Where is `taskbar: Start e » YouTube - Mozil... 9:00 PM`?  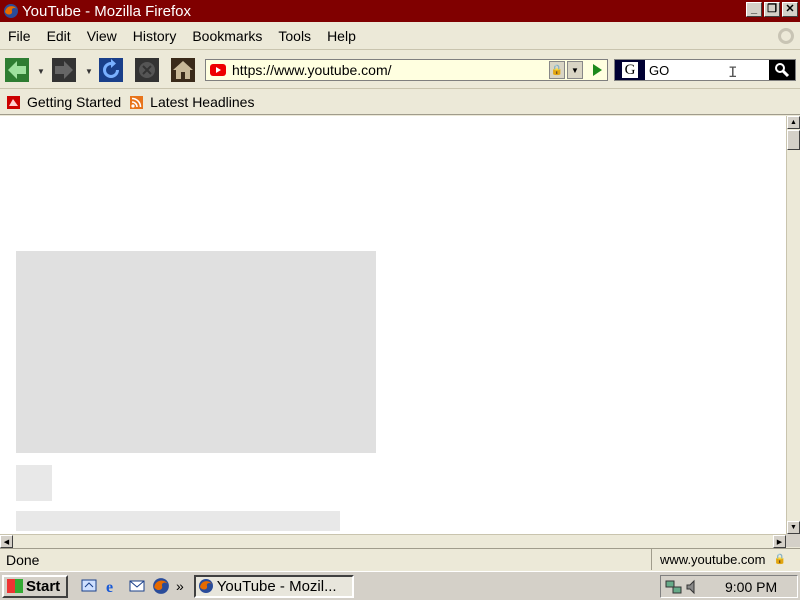
taskbar: Start e » YouTube - Mozil... 9:00 PM is located at coordinates (400, 585).